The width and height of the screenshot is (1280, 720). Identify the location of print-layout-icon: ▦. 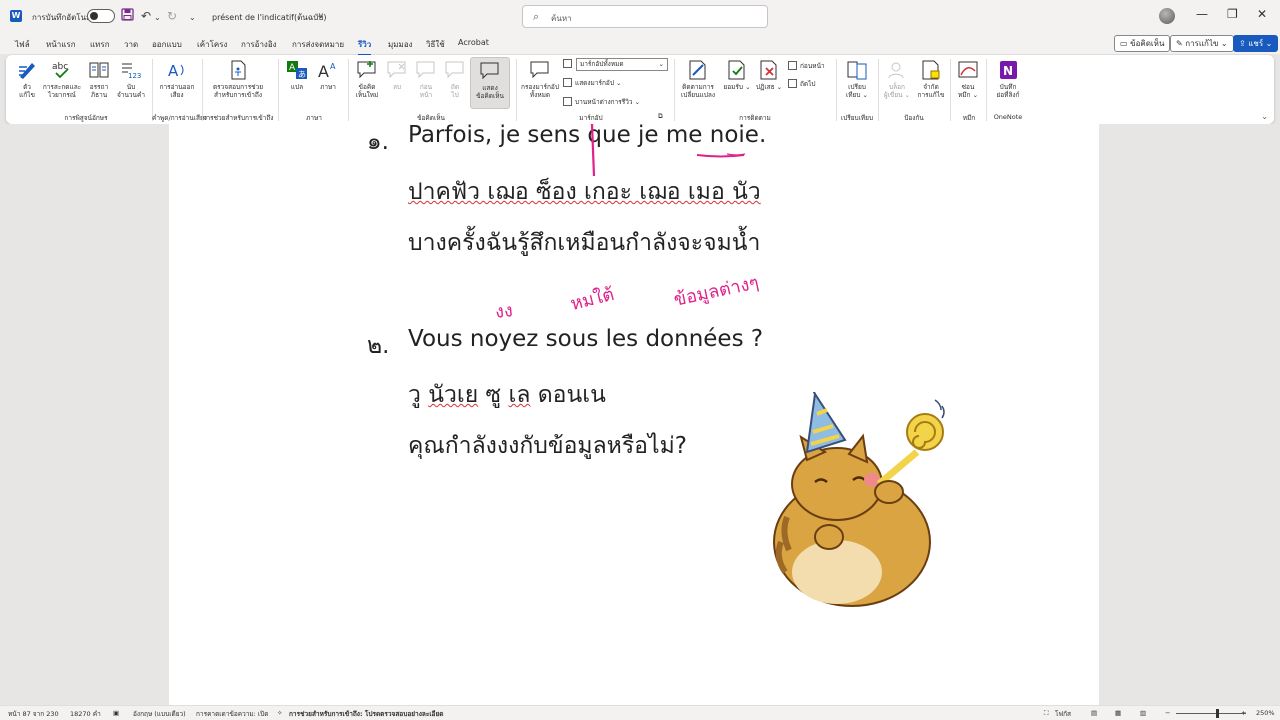
(1118, 713).